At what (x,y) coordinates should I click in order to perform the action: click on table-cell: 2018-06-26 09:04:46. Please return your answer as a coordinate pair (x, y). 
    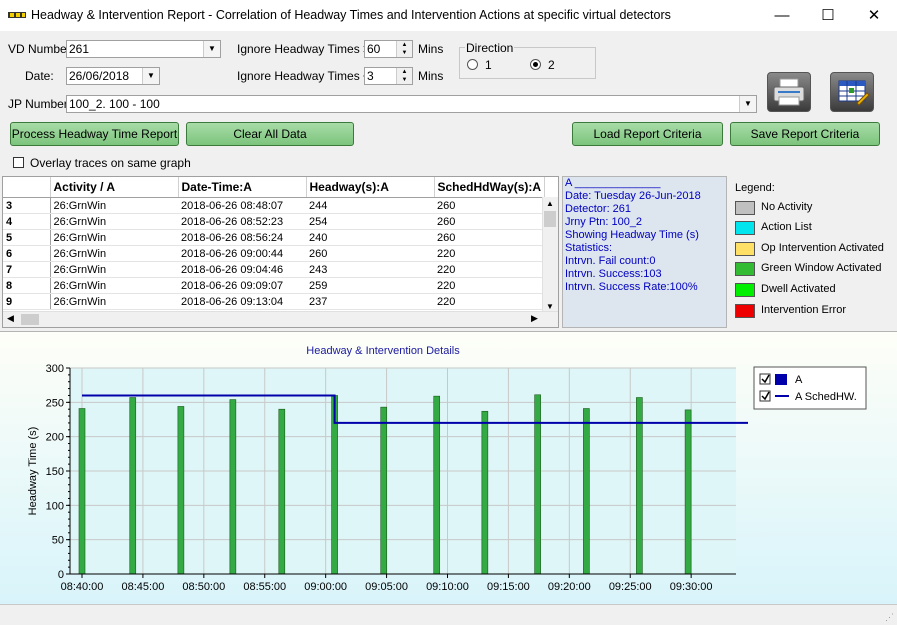
    Looking at the image, I should click on (242, 269).